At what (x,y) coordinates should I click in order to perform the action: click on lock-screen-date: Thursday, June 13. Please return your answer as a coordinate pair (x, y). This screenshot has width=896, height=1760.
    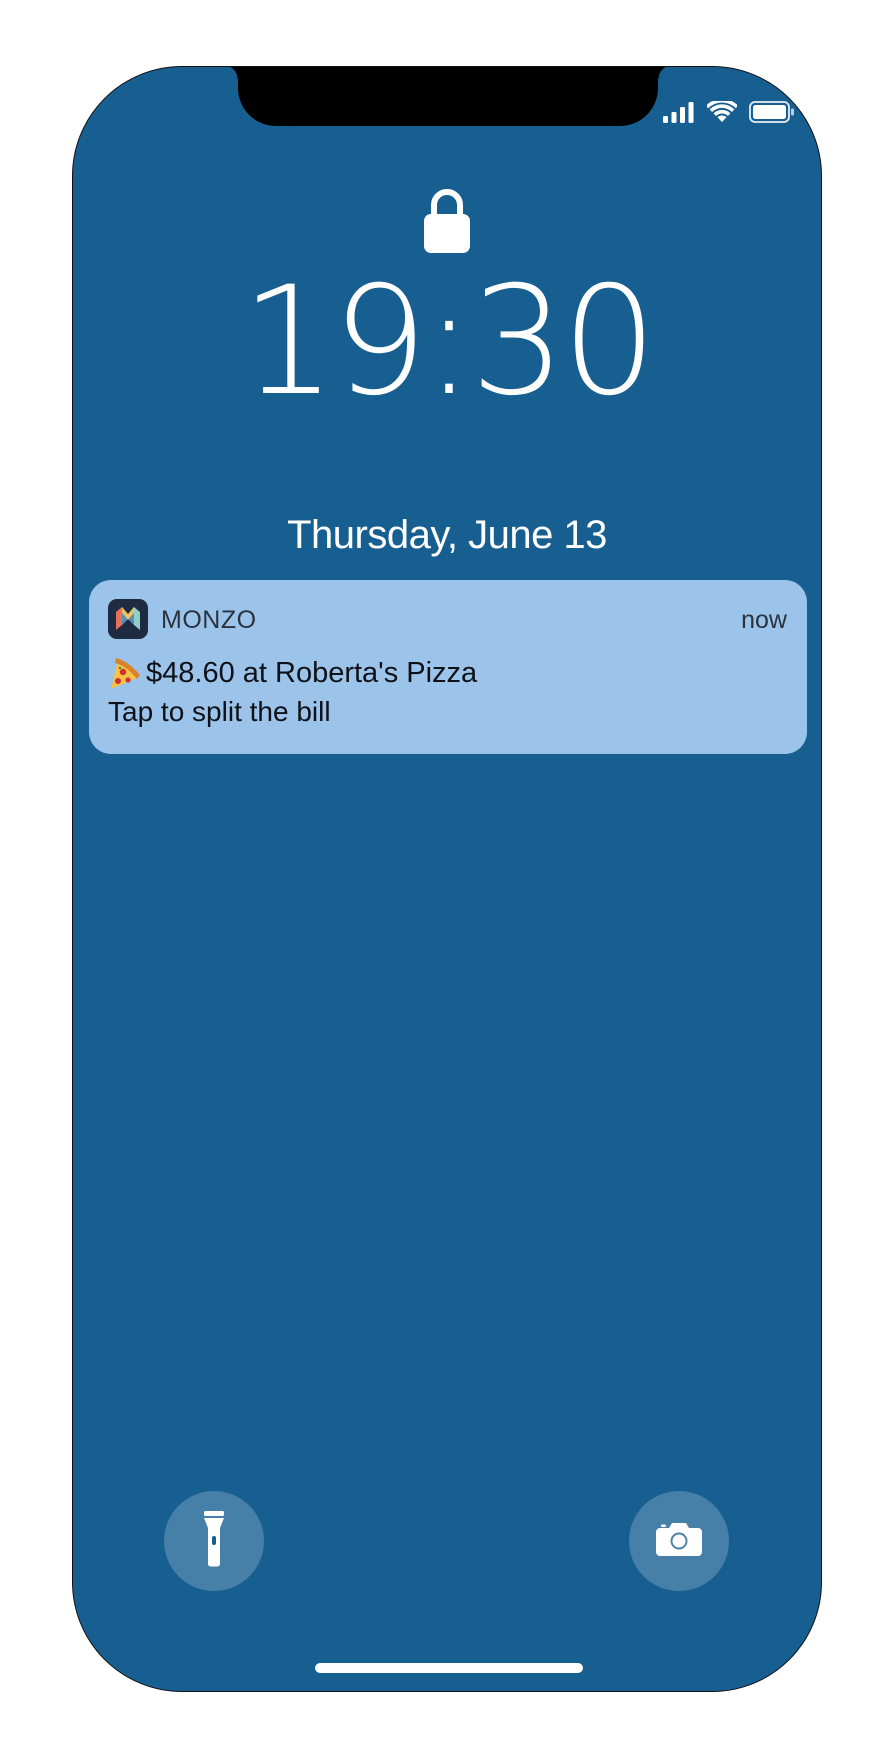
    Looking at the image, I should click on (447, 535).